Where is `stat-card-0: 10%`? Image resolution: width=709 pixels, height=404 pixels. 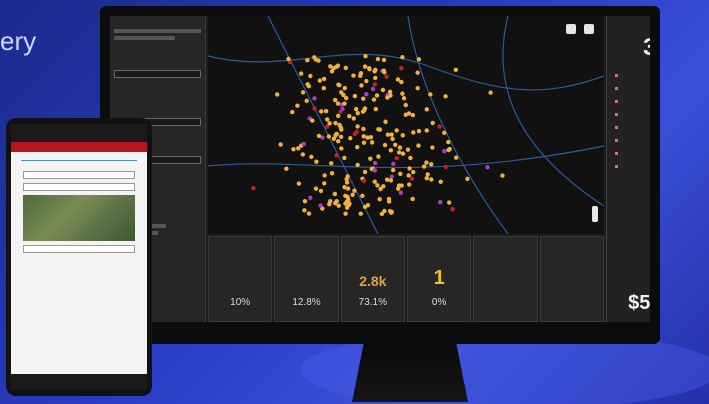
stat-card-0: 10% is located at coordinates (240, 279).